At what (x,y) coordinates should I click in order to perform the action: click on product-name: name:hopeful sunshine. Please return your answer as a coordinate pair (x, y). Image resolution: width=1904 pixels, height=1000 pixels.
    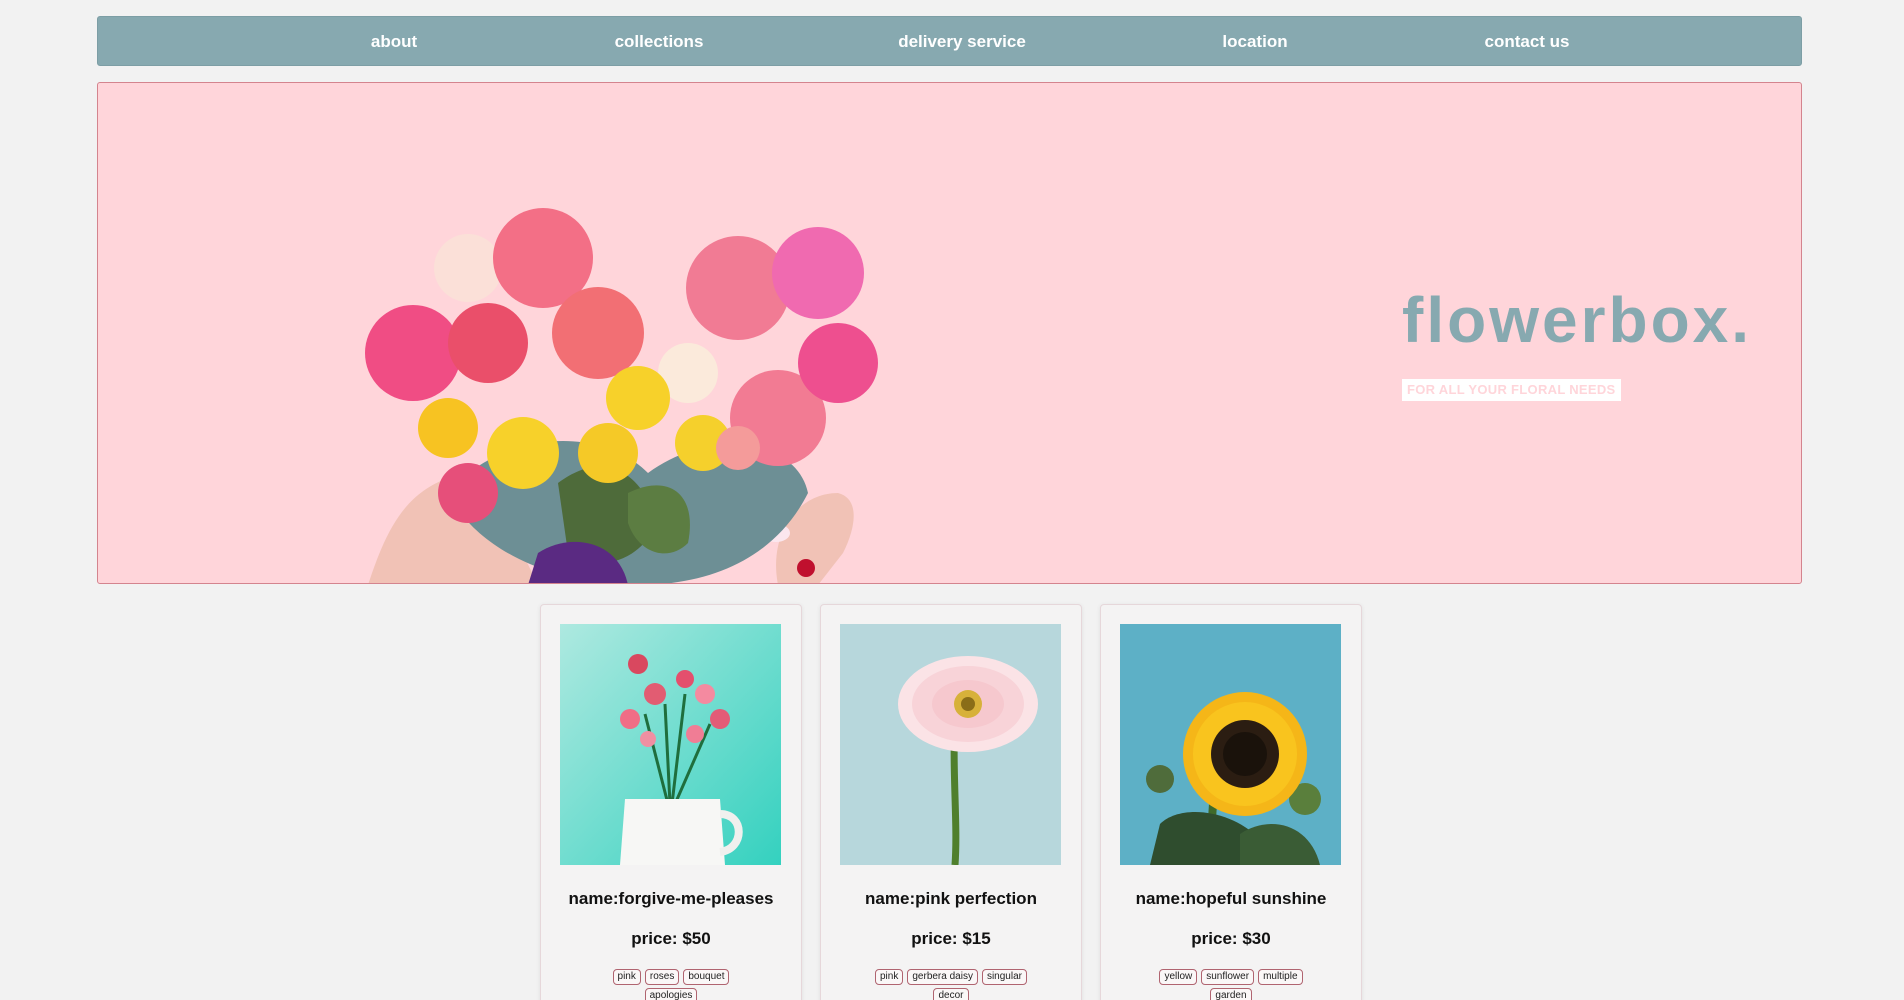
    Looking at the image, I should click on (1231, 898).